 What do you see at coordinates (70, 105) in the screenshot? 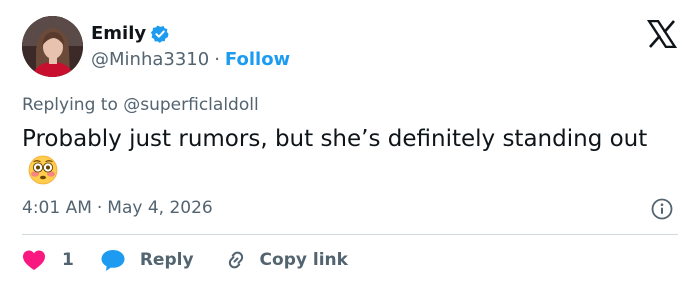
I see `replying-to-prefix: Replying to` at bounding box center [70, 105].